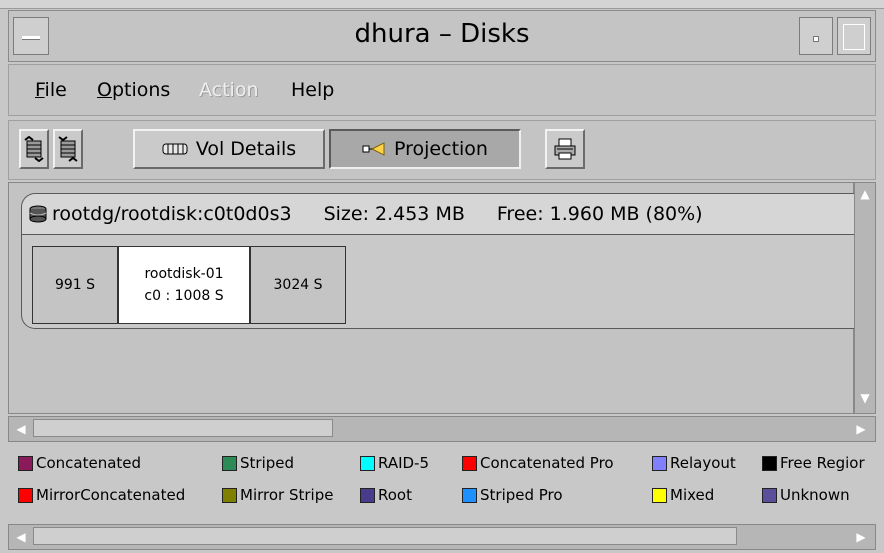  I want to click on collapse-disk-button, so click(68, 149).